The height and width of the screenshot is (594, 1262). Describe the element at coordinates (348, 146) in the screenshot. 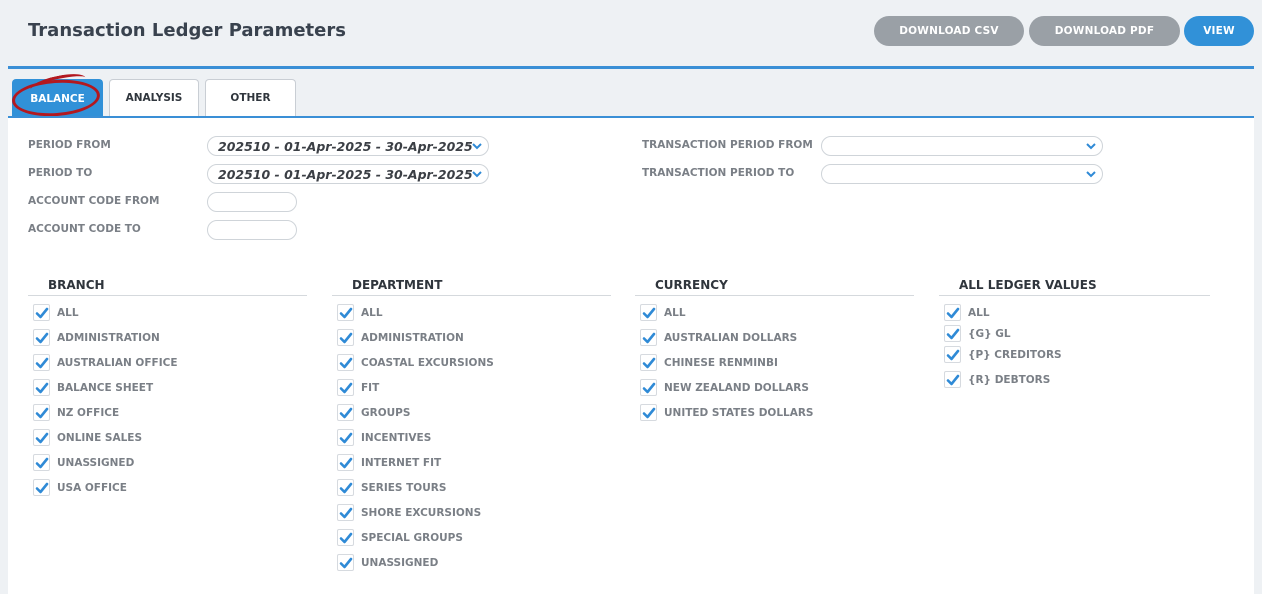

I see `period-from-select: 202510 - 01-Apr-2025 - 30-Apr-2025` at that location.